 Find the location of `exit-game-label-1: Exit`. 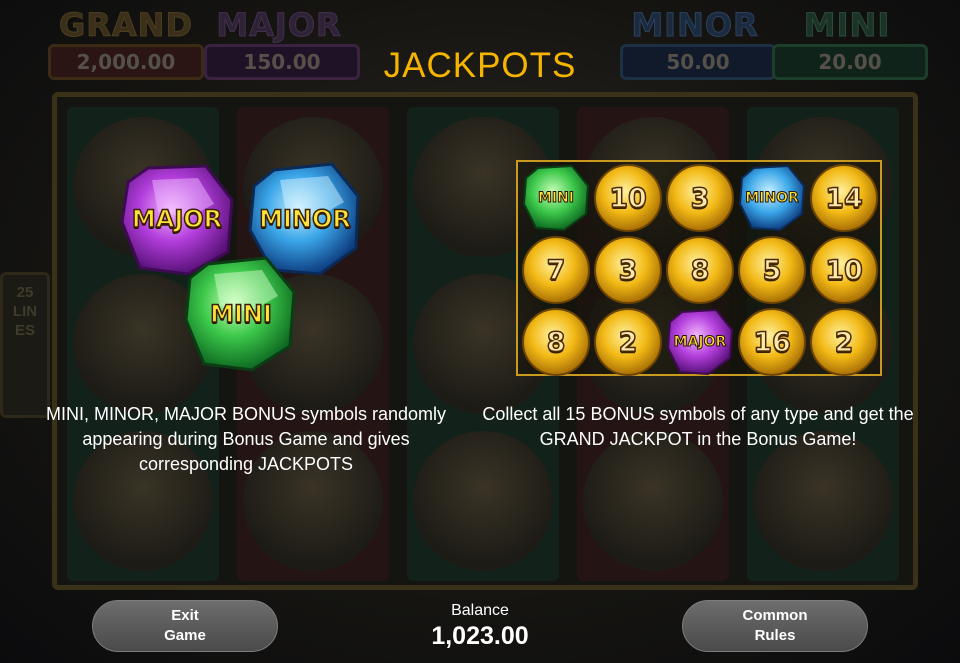

exit-game-label-1: Exit is located at coordinates (185, 615).